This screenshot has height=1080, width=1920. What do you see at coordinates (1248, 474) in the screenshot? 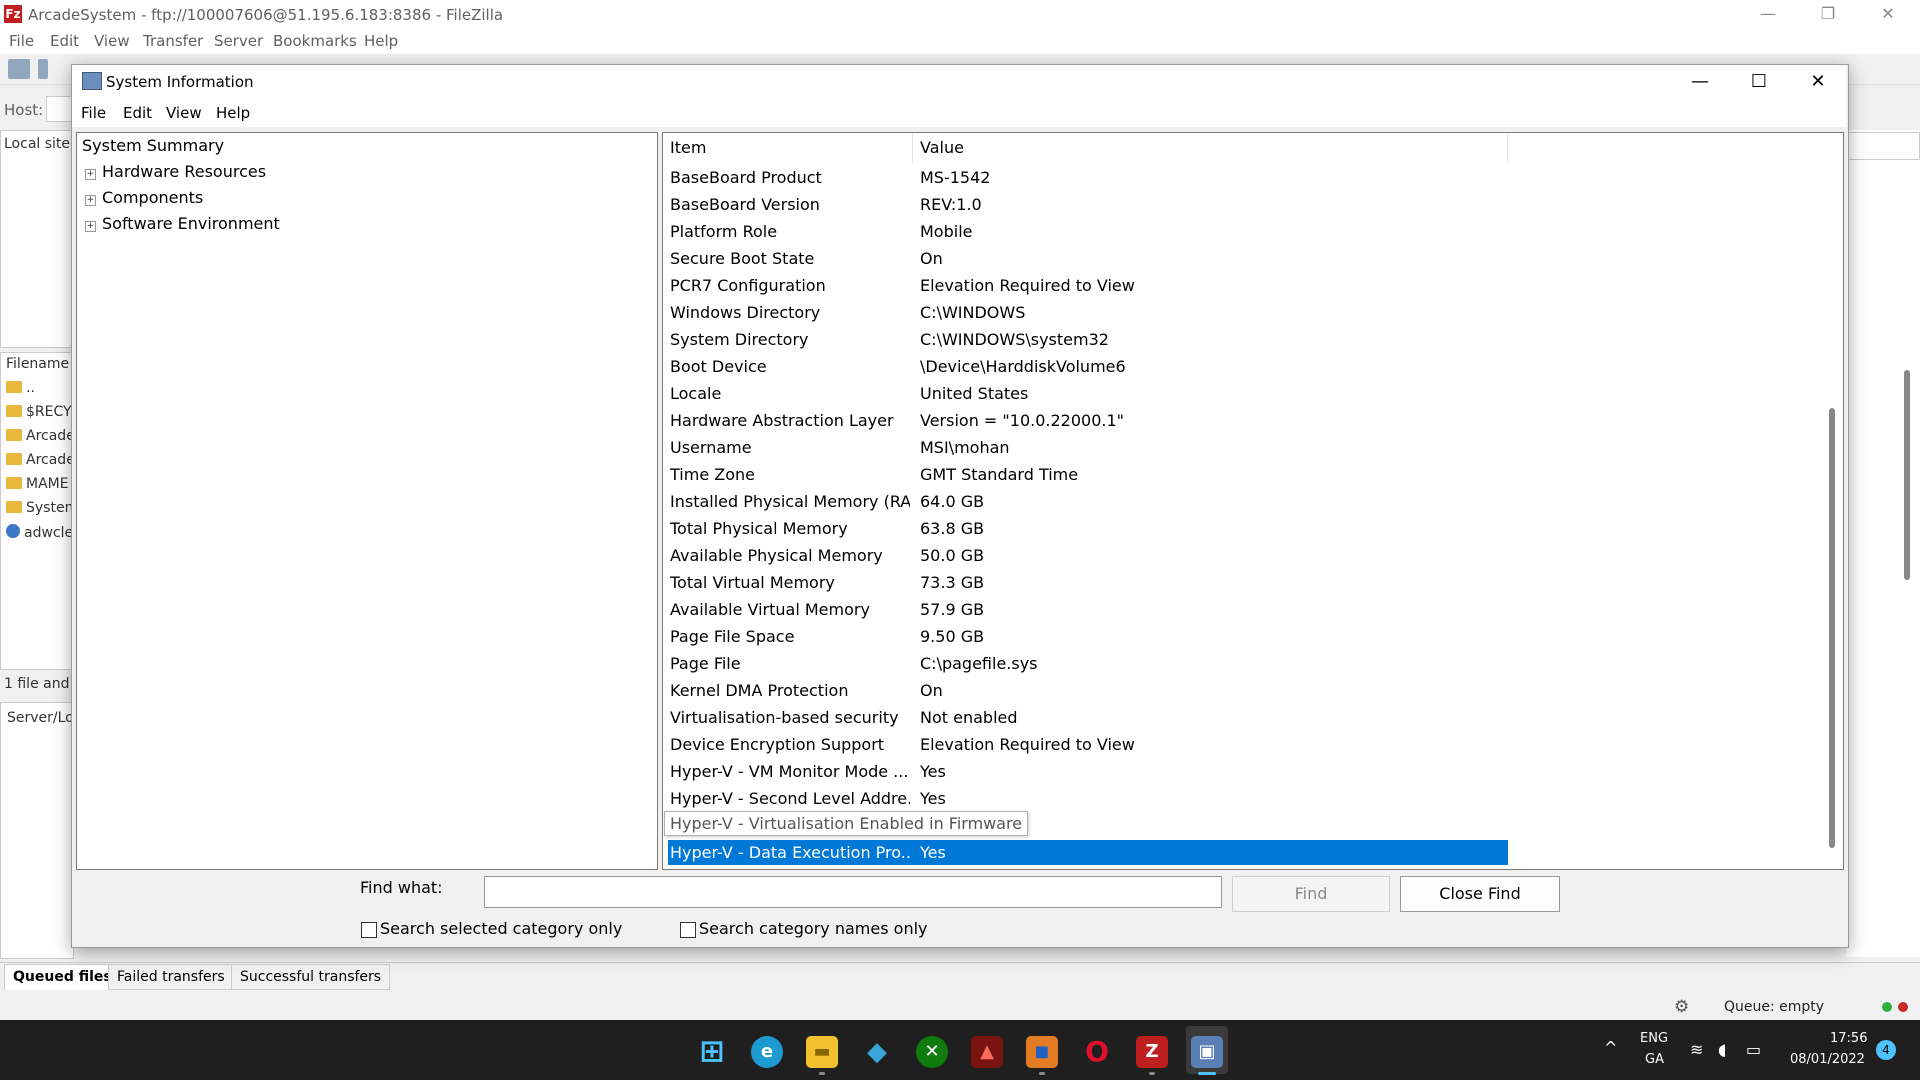
I see `list-row: Time Zone GMT Standard Time` at bounding box center [1248, 474].